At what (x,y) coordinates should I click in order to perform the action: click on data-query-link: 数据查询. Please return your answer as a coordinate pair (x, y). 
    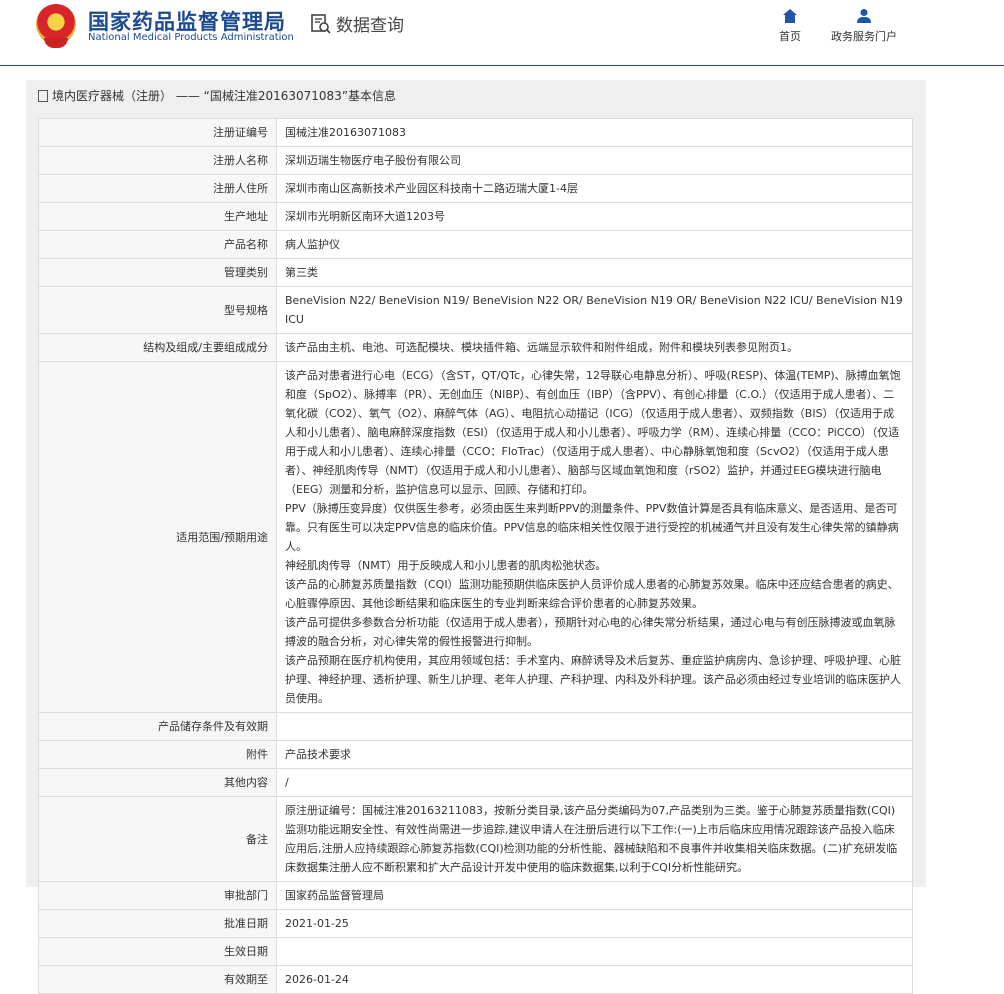
    Looking at the image, I should click on (357, 23).